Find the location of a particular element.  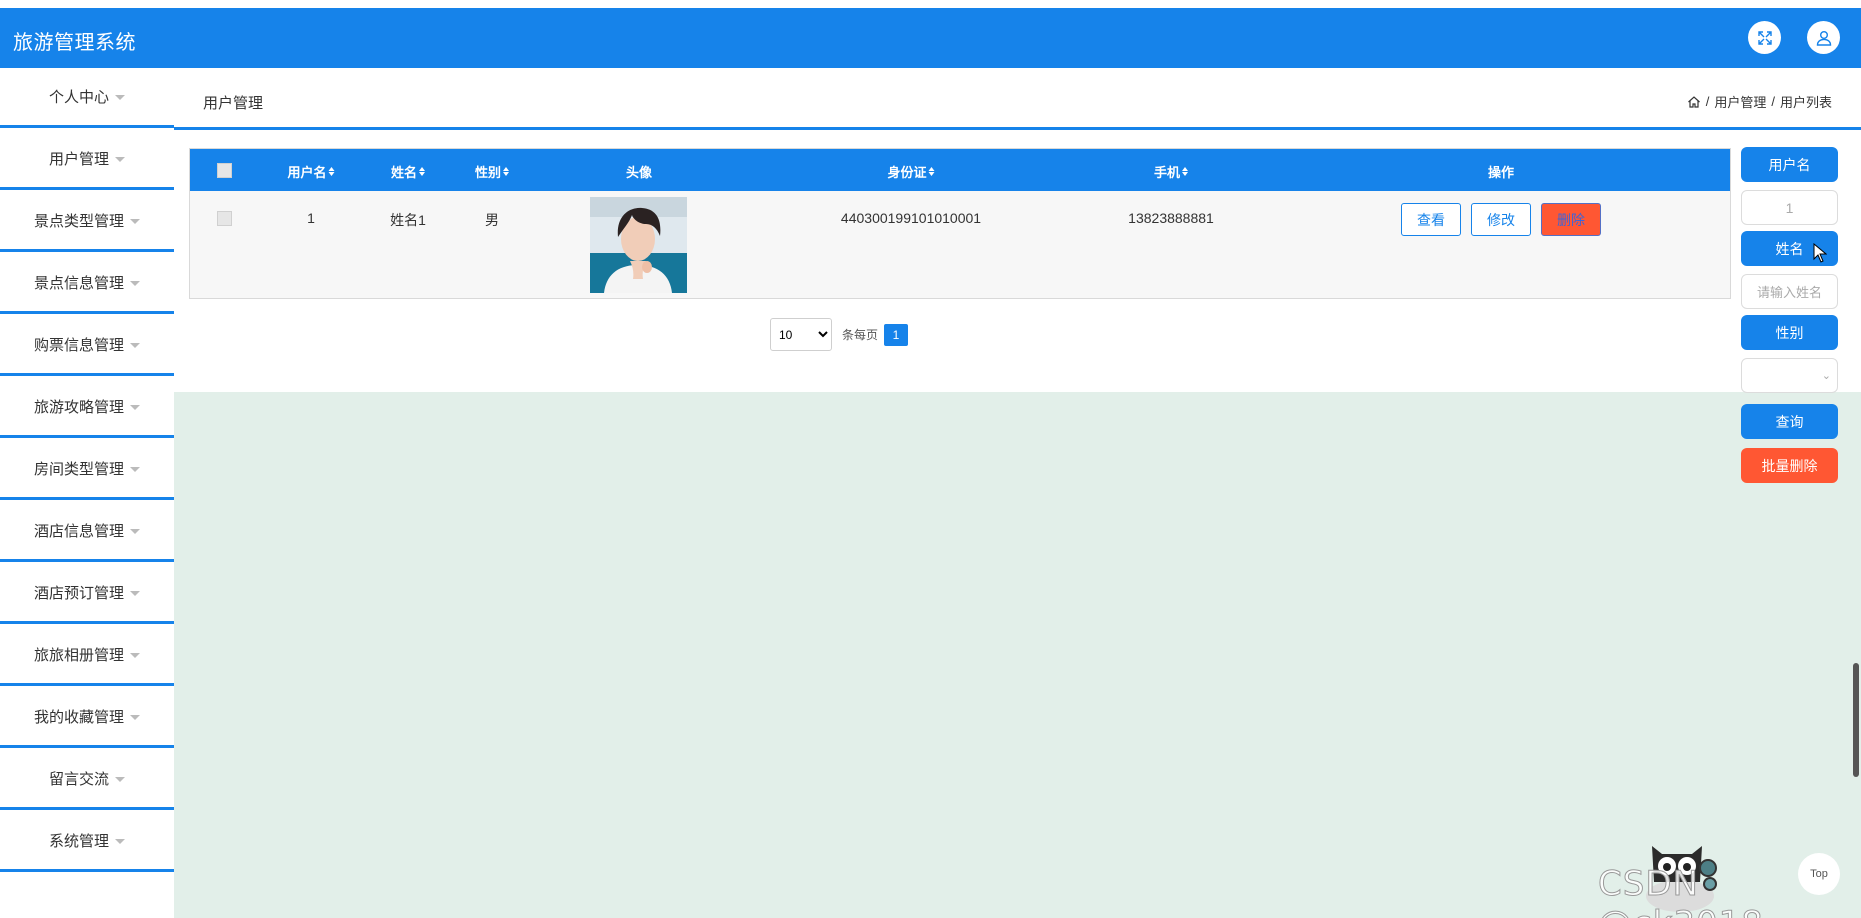

gender-select: ⌄ is located at coordinates (1789, 375).